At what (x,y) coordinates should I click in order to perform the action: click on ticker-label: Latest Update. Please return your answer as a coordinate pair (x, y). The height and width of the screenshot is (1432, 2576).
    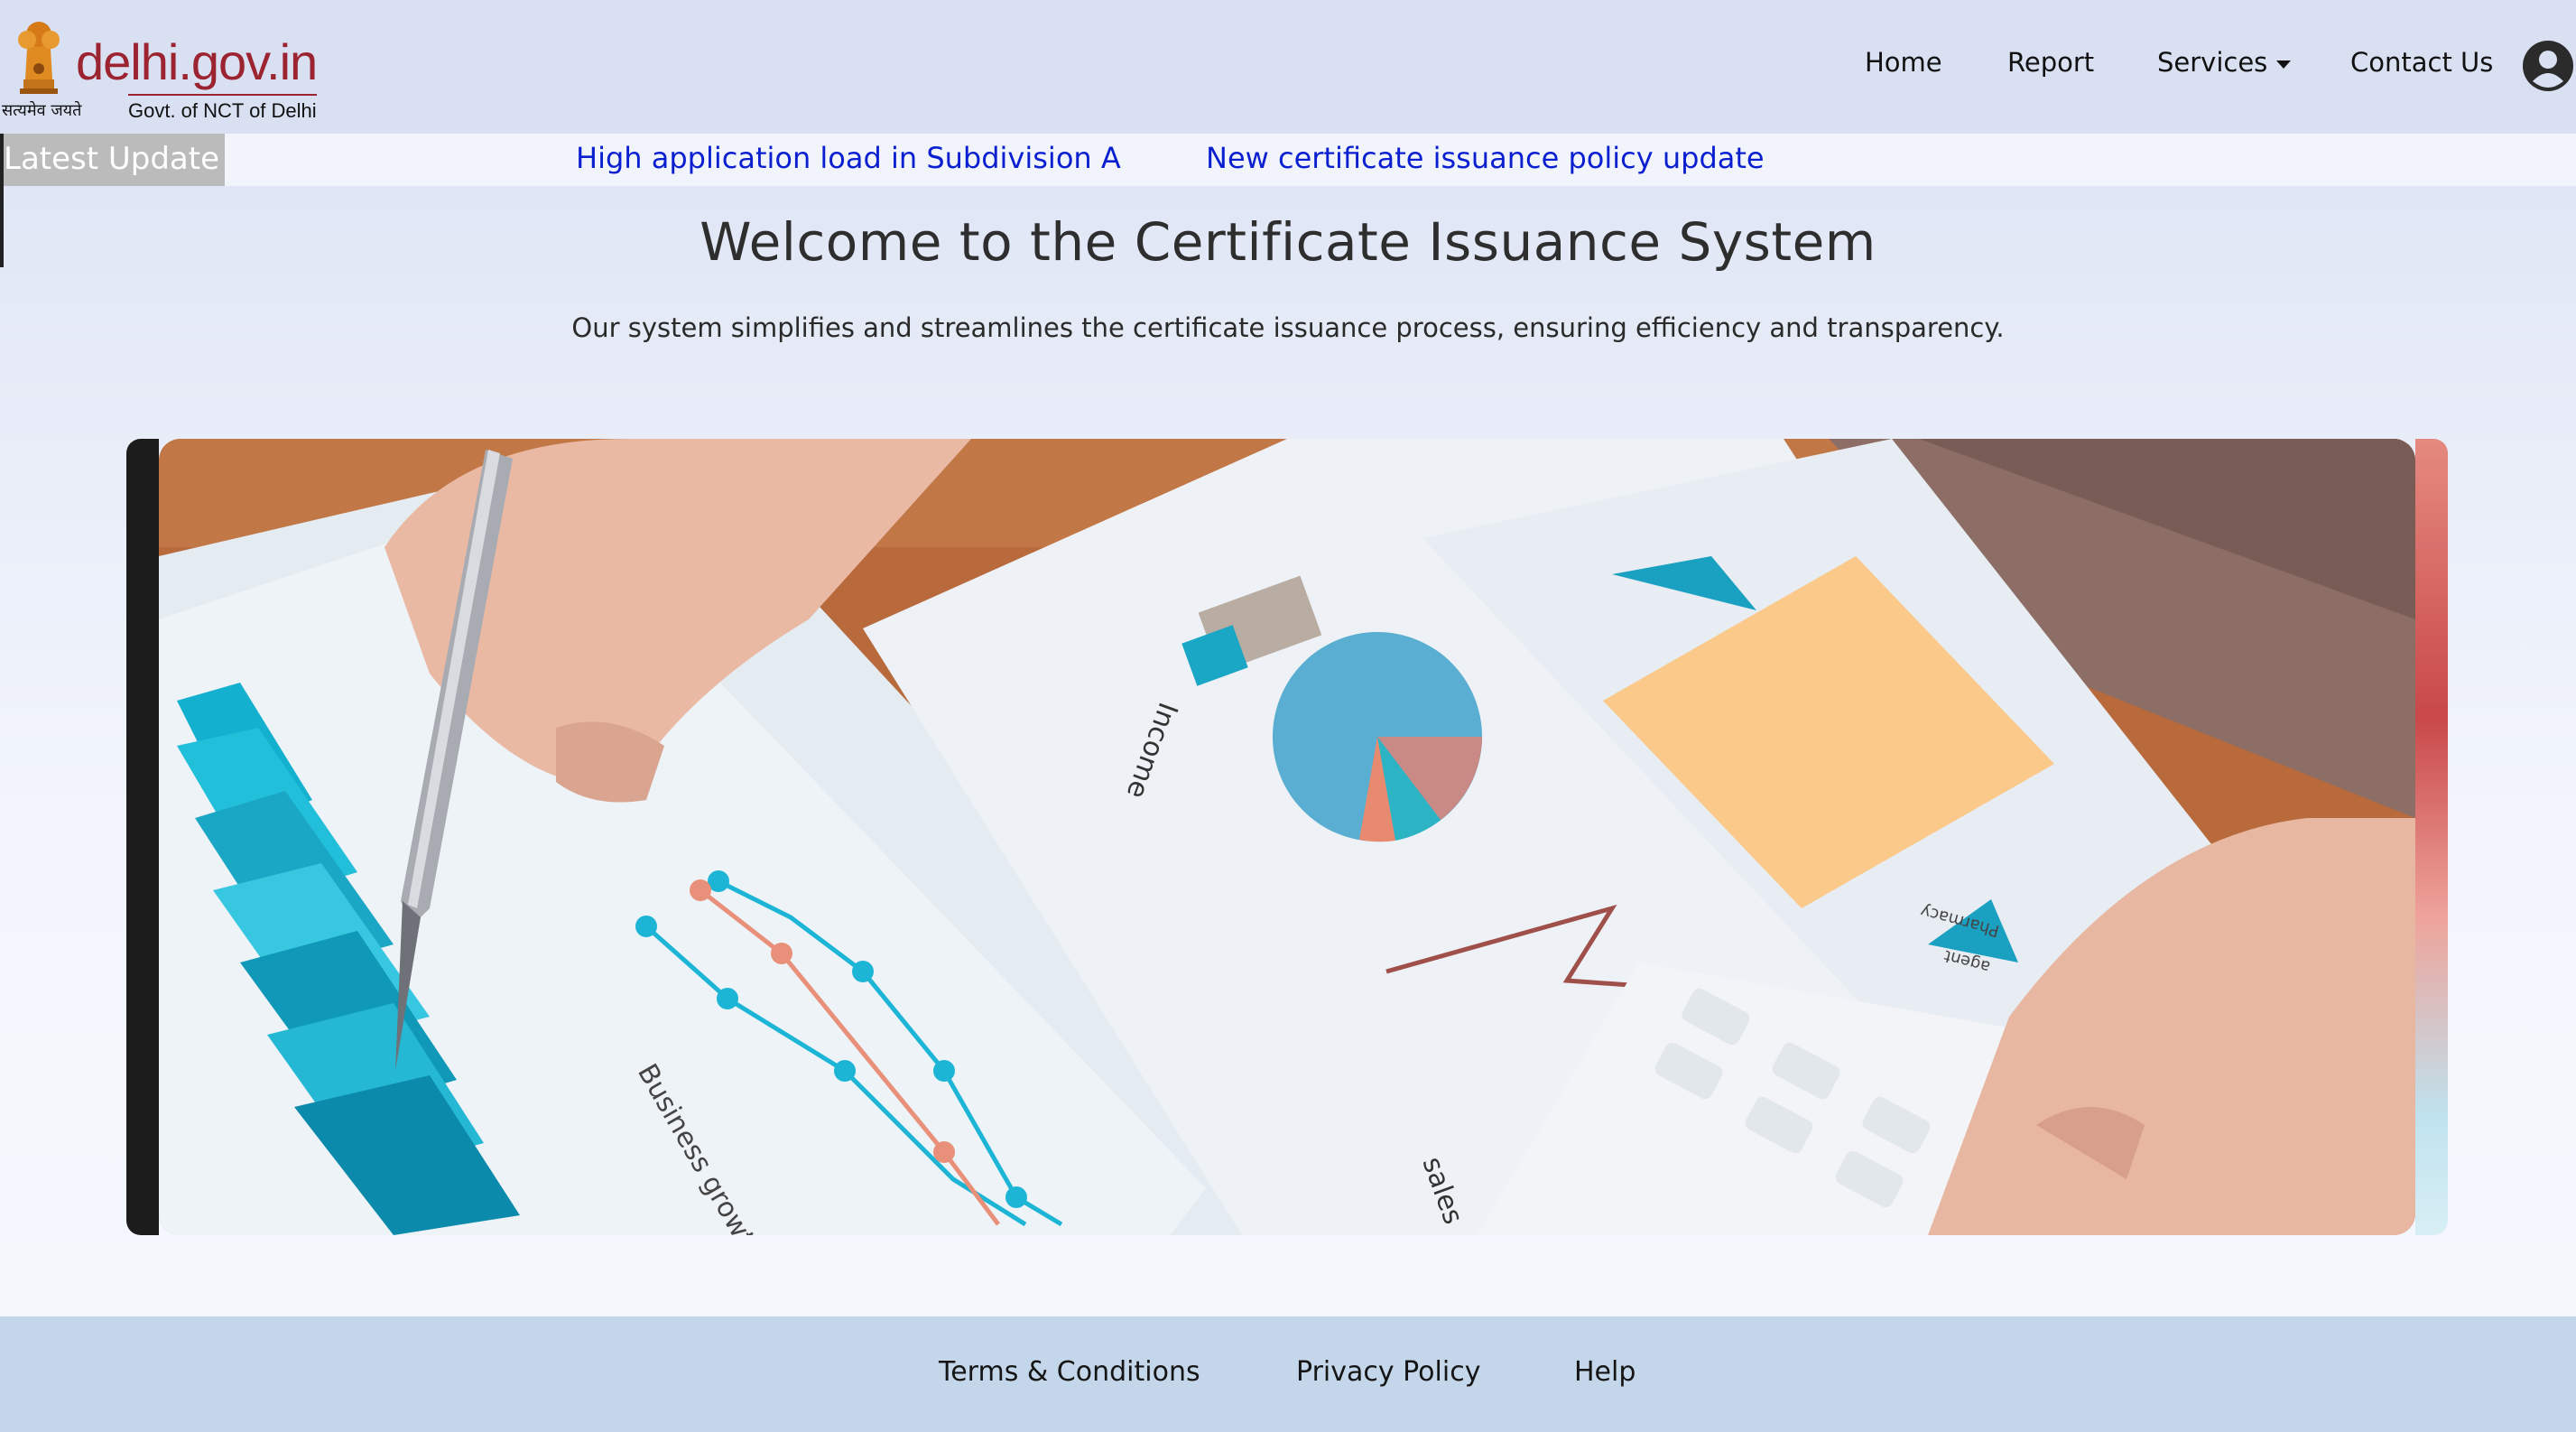
    Looking at the image, I should click on (113, 160).